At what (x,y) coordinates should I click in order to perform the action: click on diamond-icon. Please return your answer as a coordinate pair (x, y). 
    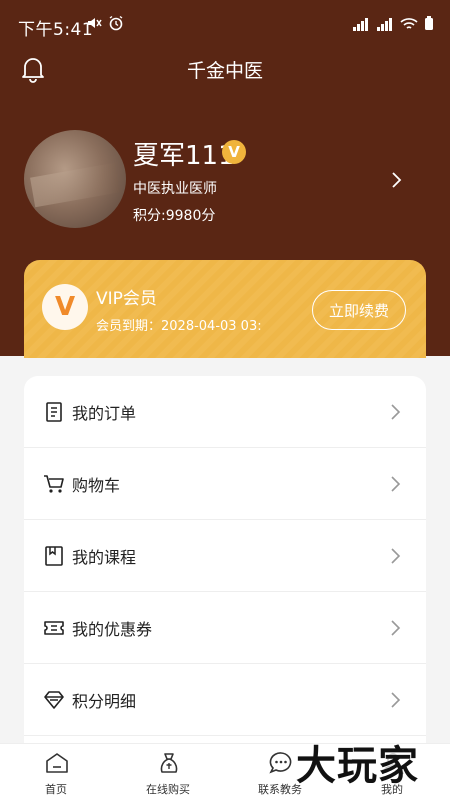
    Looking at the image, I should click on (54, 700).